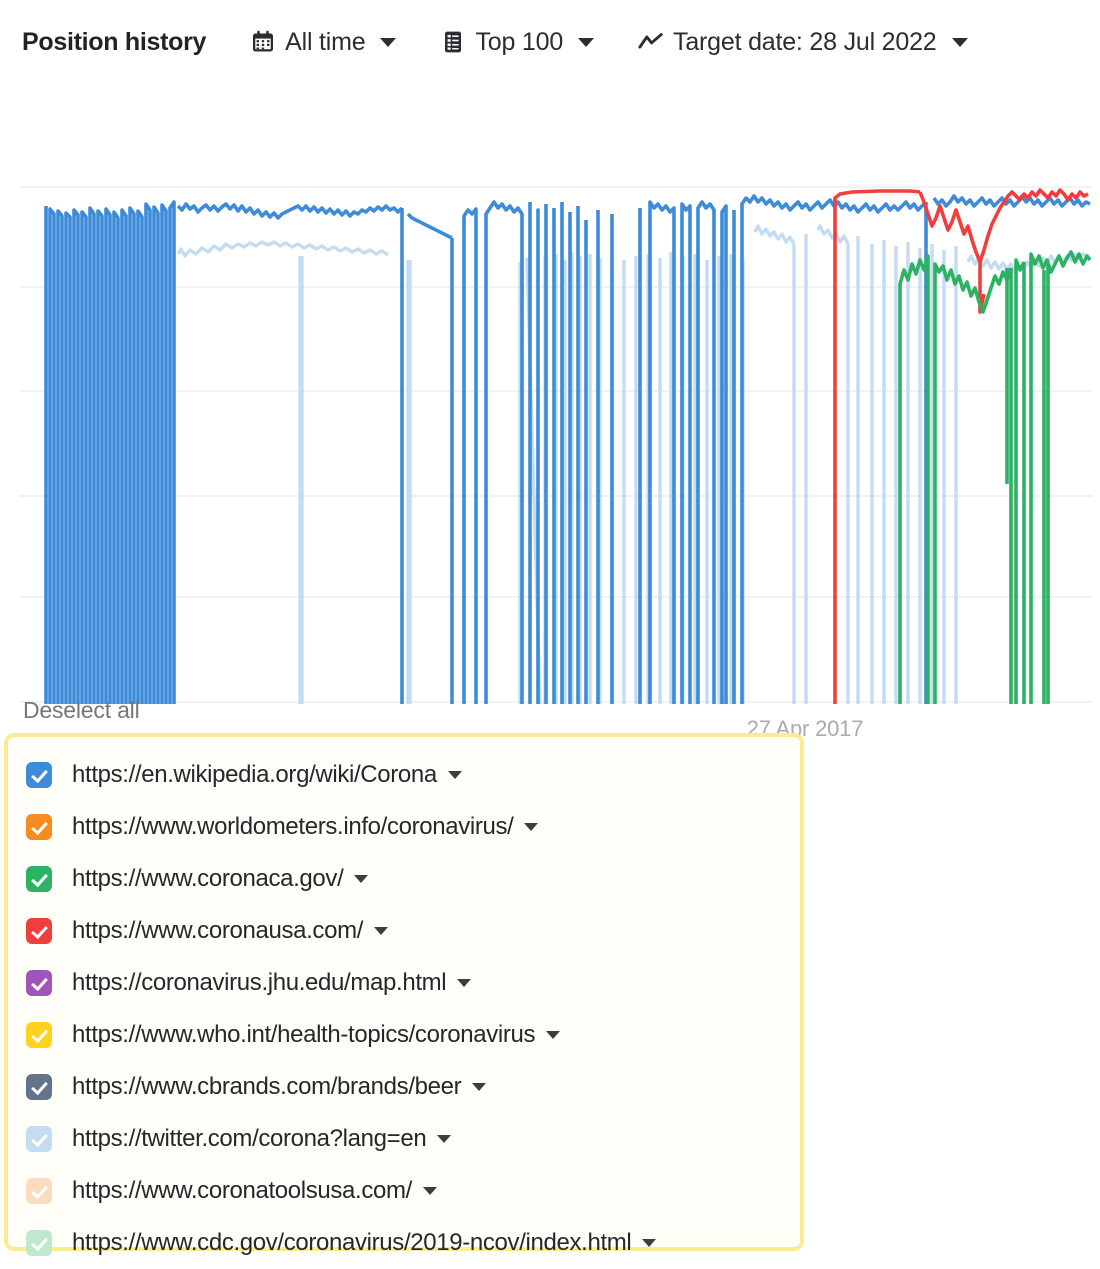 The image size is (1100, 1269). What do you see at coordinates (114, 41) in the screenshot?
I see `page-title: Position history` at bounding box center [114, 41].